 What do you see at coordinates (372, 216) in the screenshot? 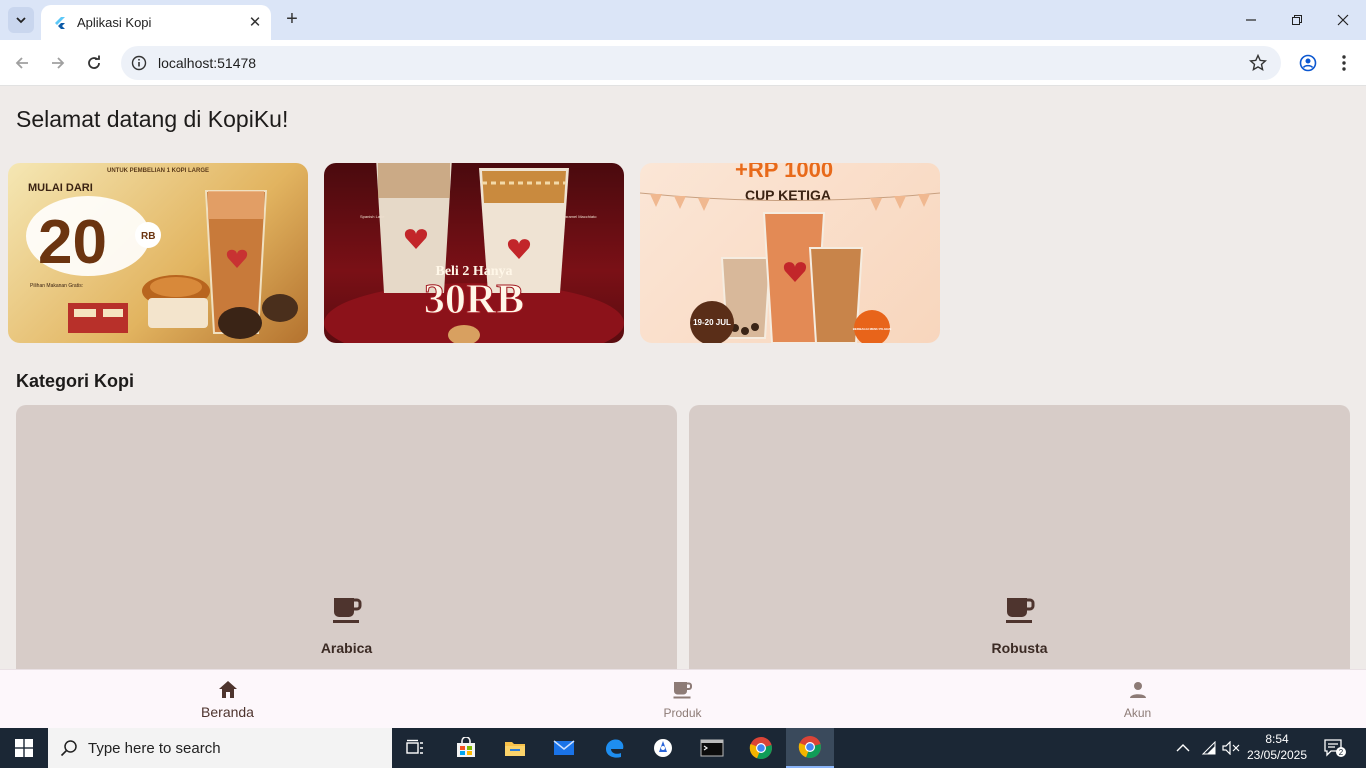
I see `banner-2-left-label: Spanish Latte` at bounding box center [372, 216].